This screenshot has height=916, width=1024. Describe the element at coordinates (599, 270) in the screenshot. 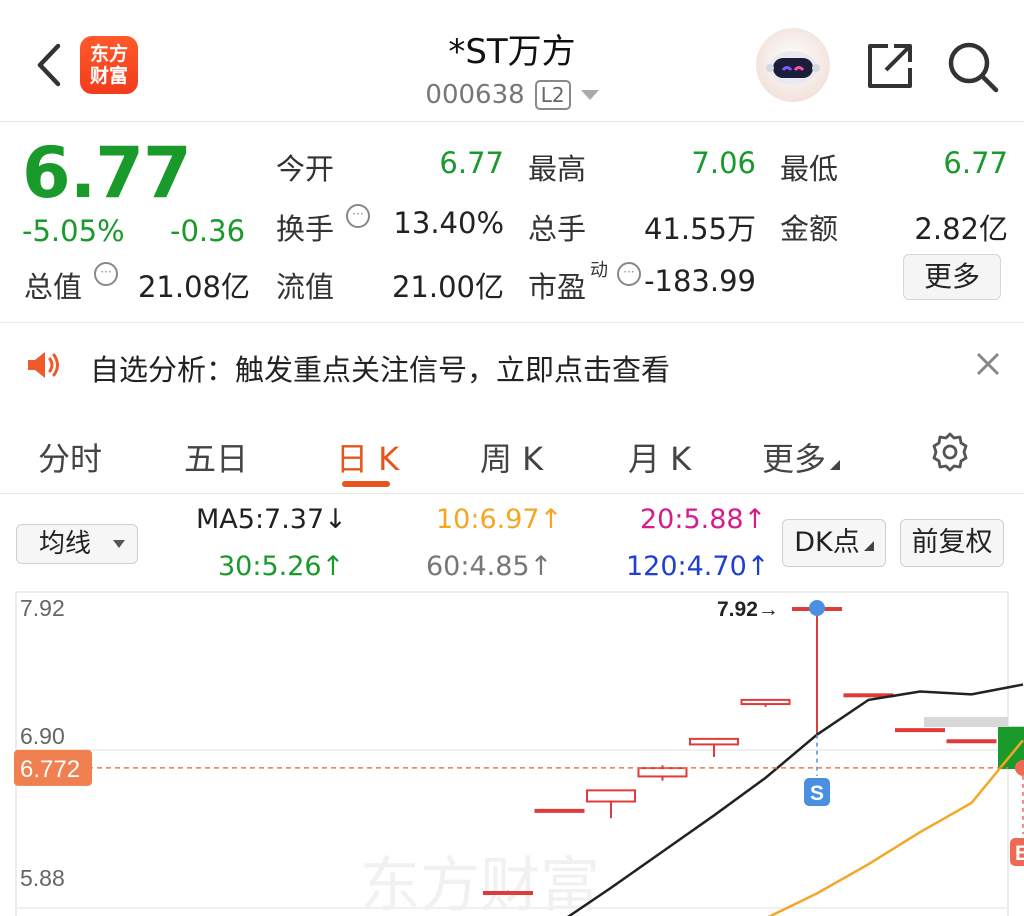

I see `pe-sup: 动` at that location.